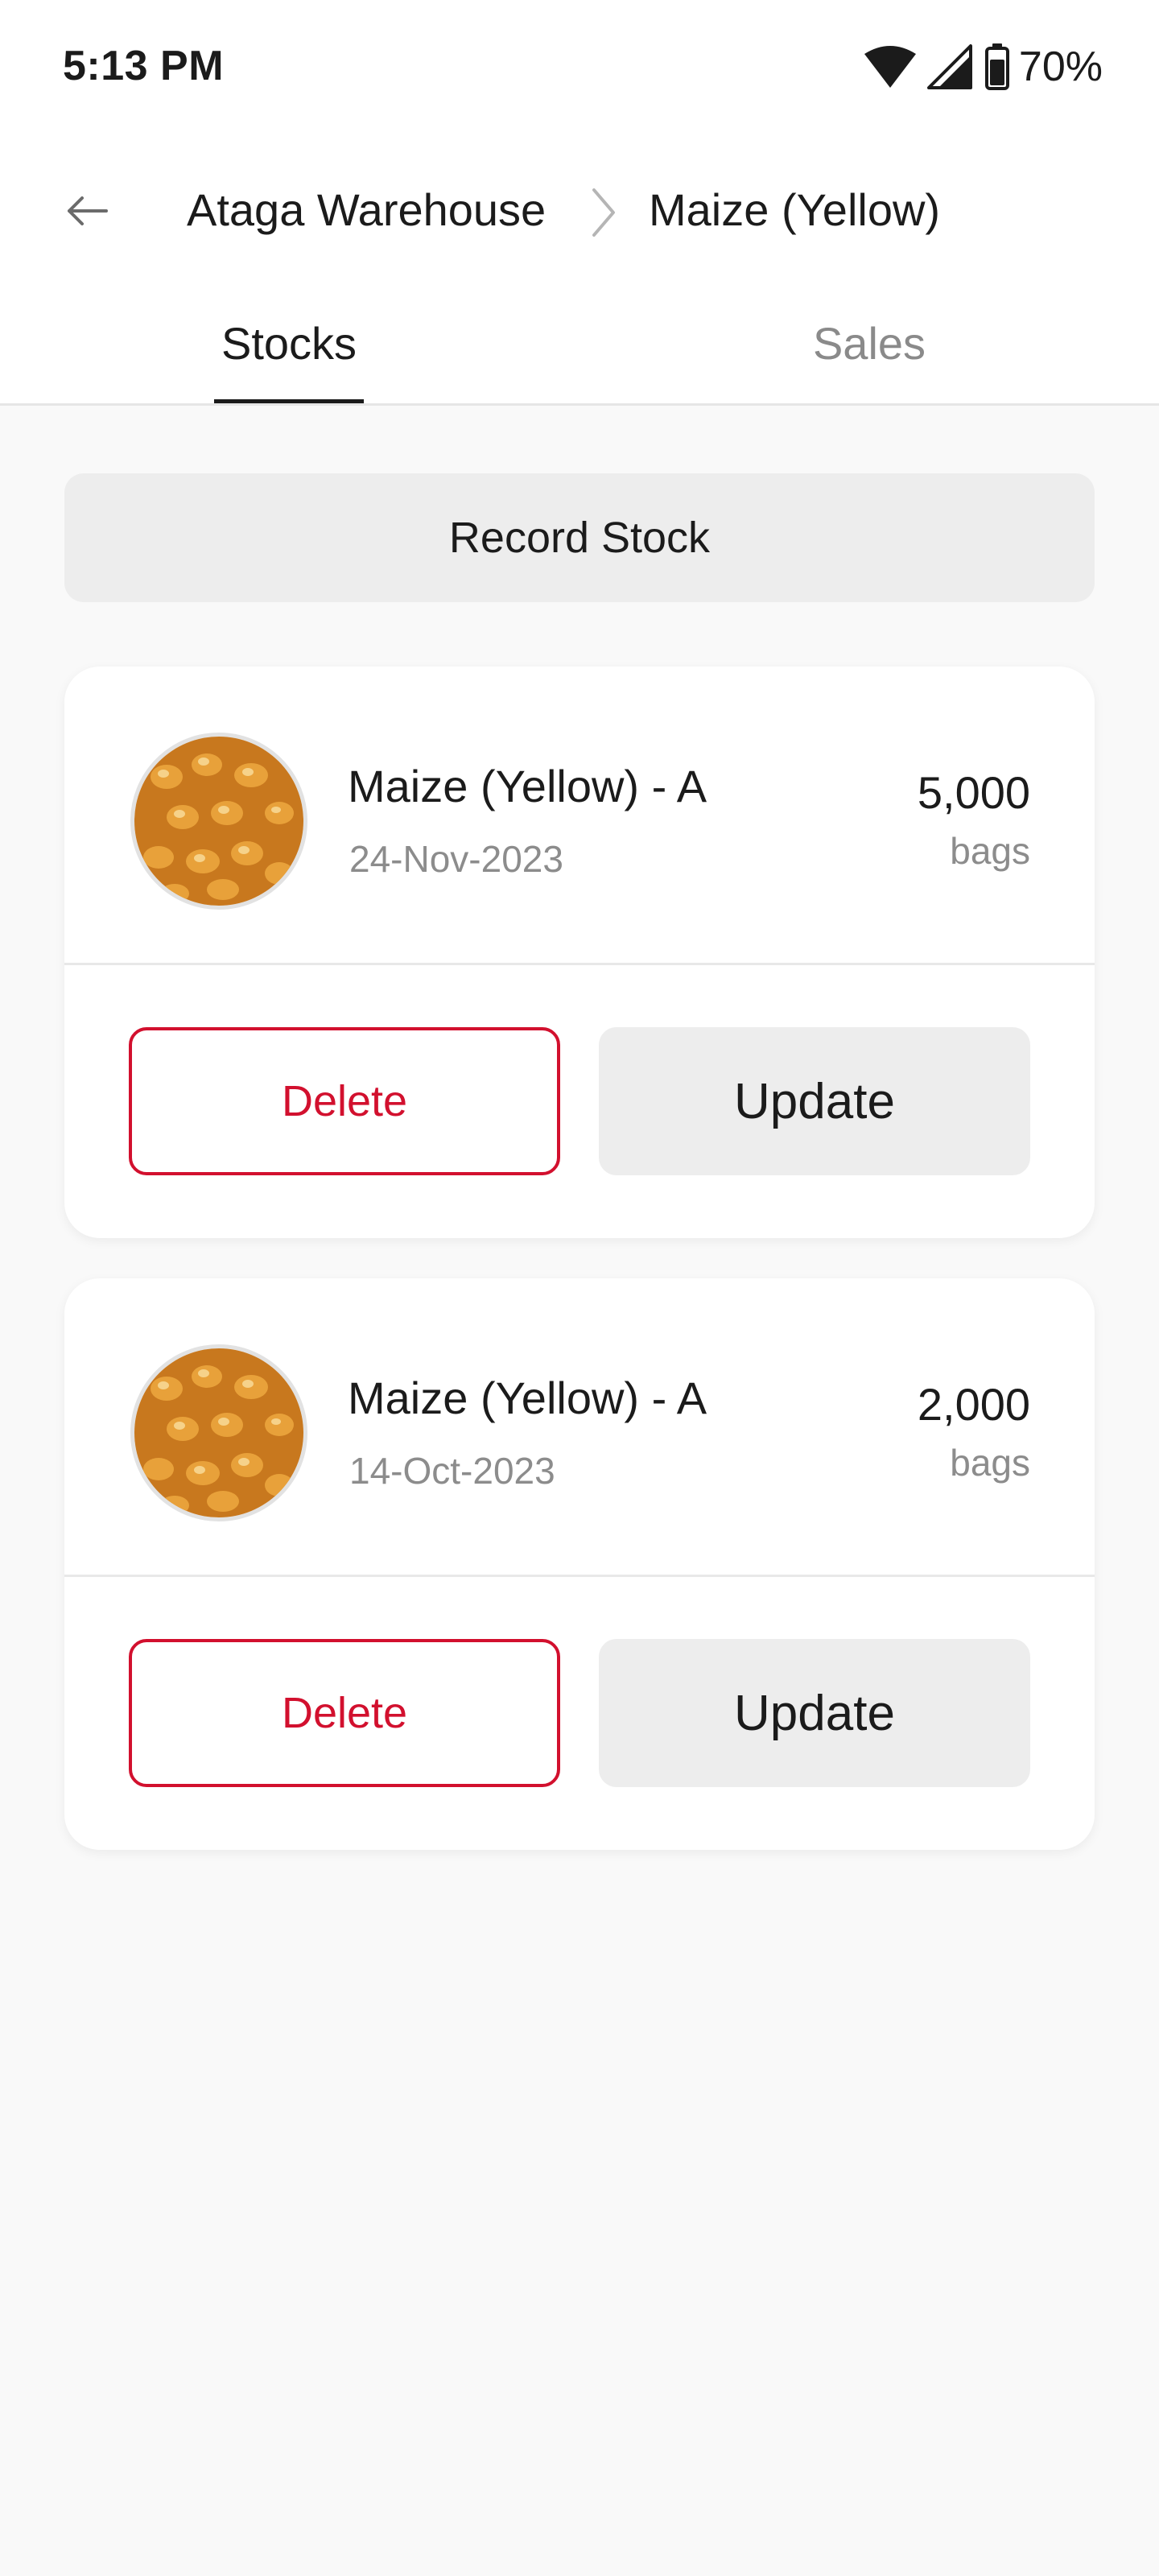 This screenshot has height=2576, width=1159. I want to click on tab-stocks-label: Stocks, so click(289, 343).